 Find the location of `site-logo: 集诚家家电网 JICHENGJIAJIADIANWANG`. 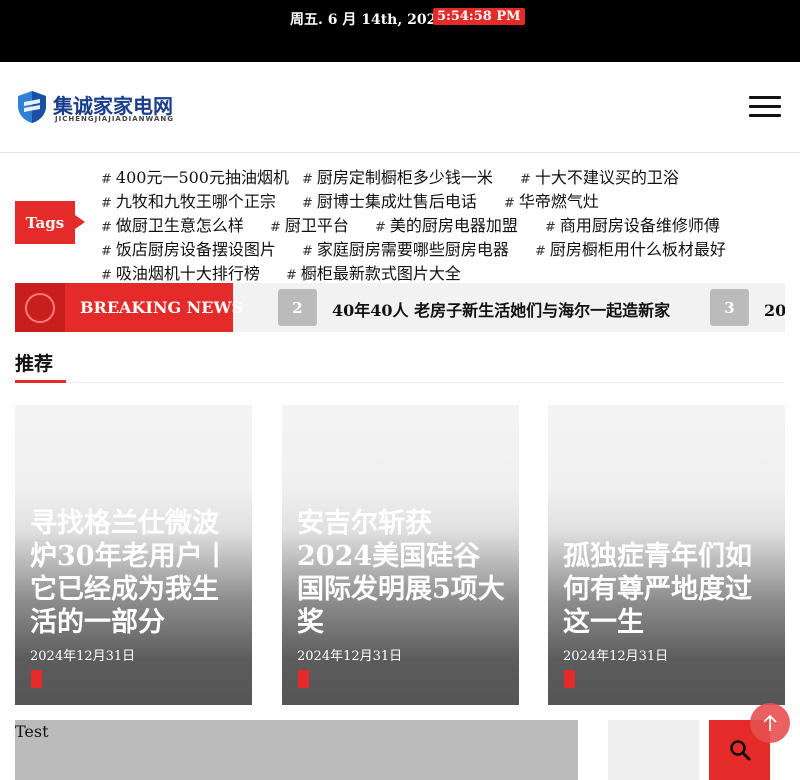

site-logo: 集诚家家电网 JICHENGJIAJIADIANWANG is located at coordinates (100, 108).